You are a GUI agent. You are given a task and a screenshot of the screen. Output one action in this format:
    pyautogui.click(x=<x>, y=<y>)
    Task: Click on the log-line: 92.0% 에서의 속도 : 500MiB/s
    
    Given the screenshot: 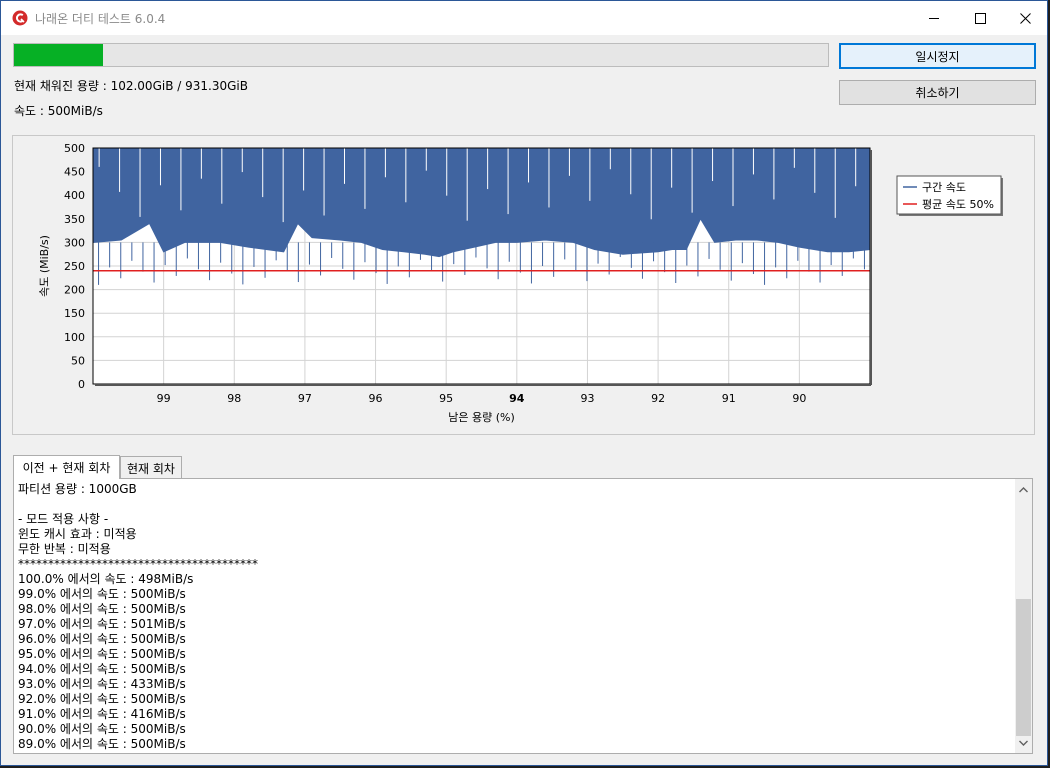 What is the action you would take?
    pyautogui.click(x=102, y=699)
    